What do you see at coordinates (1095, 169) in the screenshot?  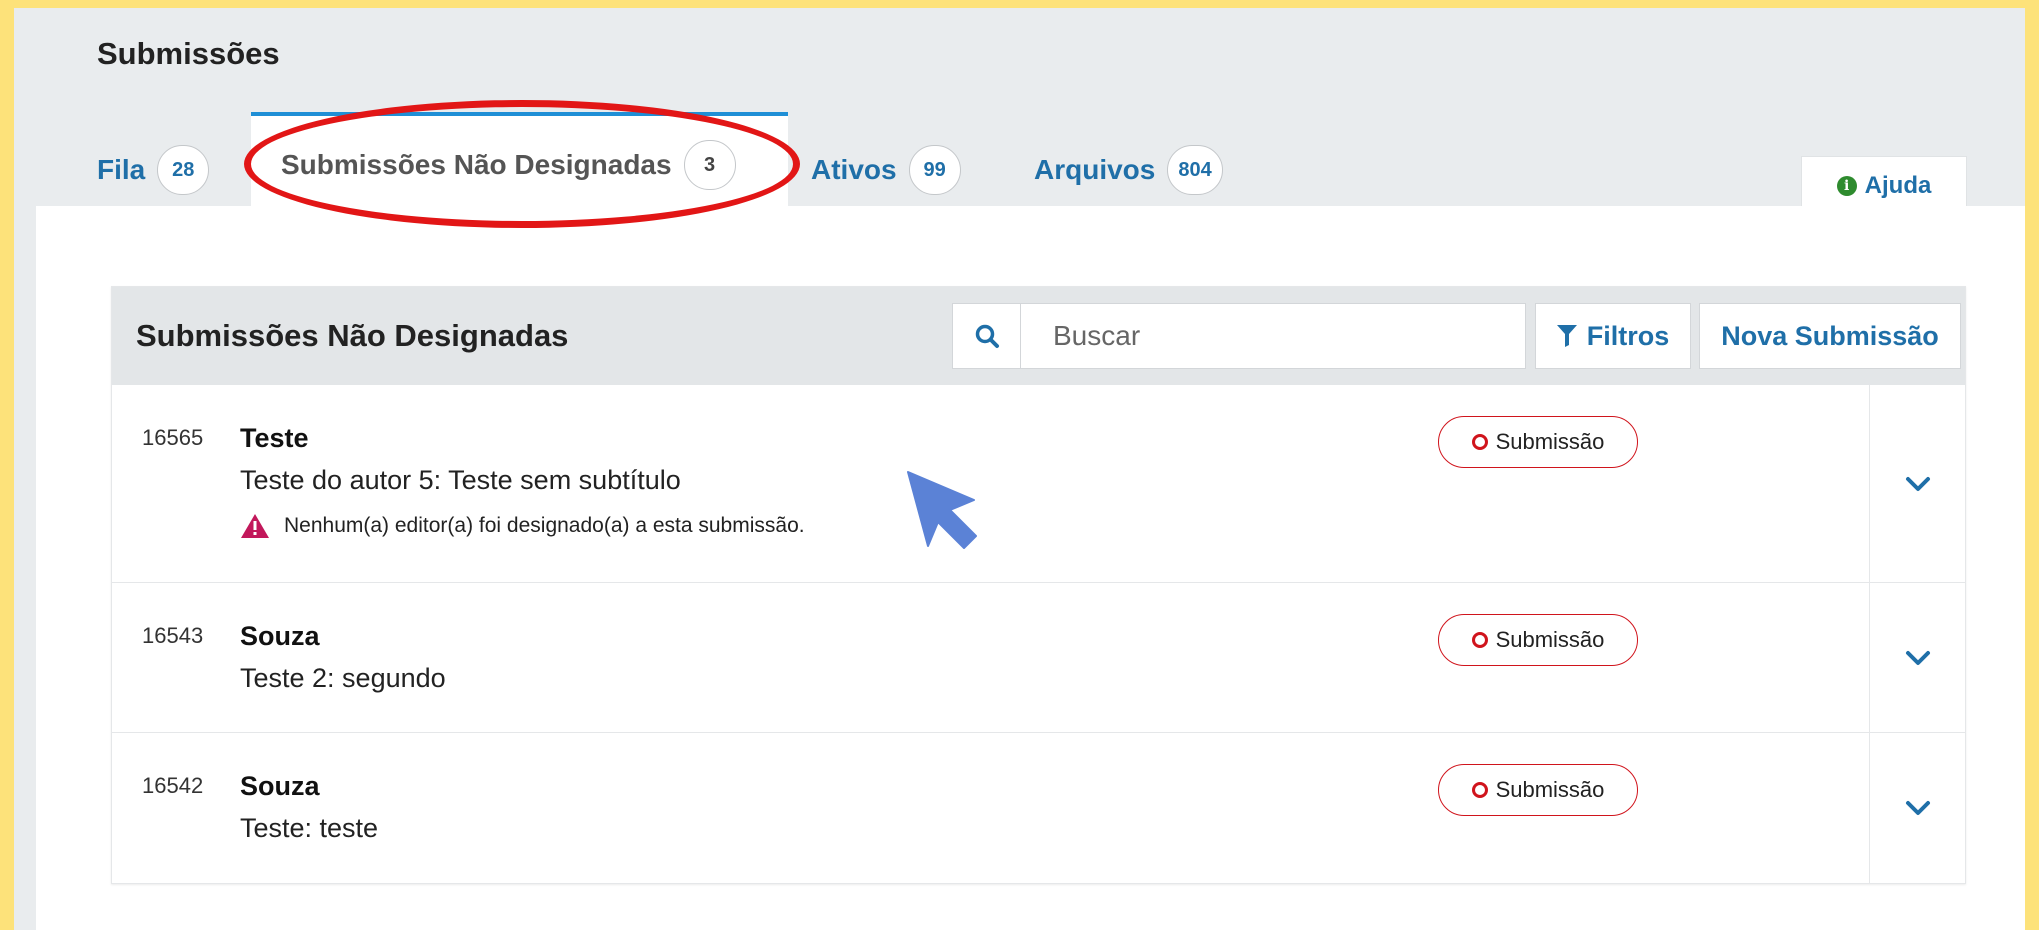 I see `tab-label: Arquivos` at bounding box center [1095, 169].